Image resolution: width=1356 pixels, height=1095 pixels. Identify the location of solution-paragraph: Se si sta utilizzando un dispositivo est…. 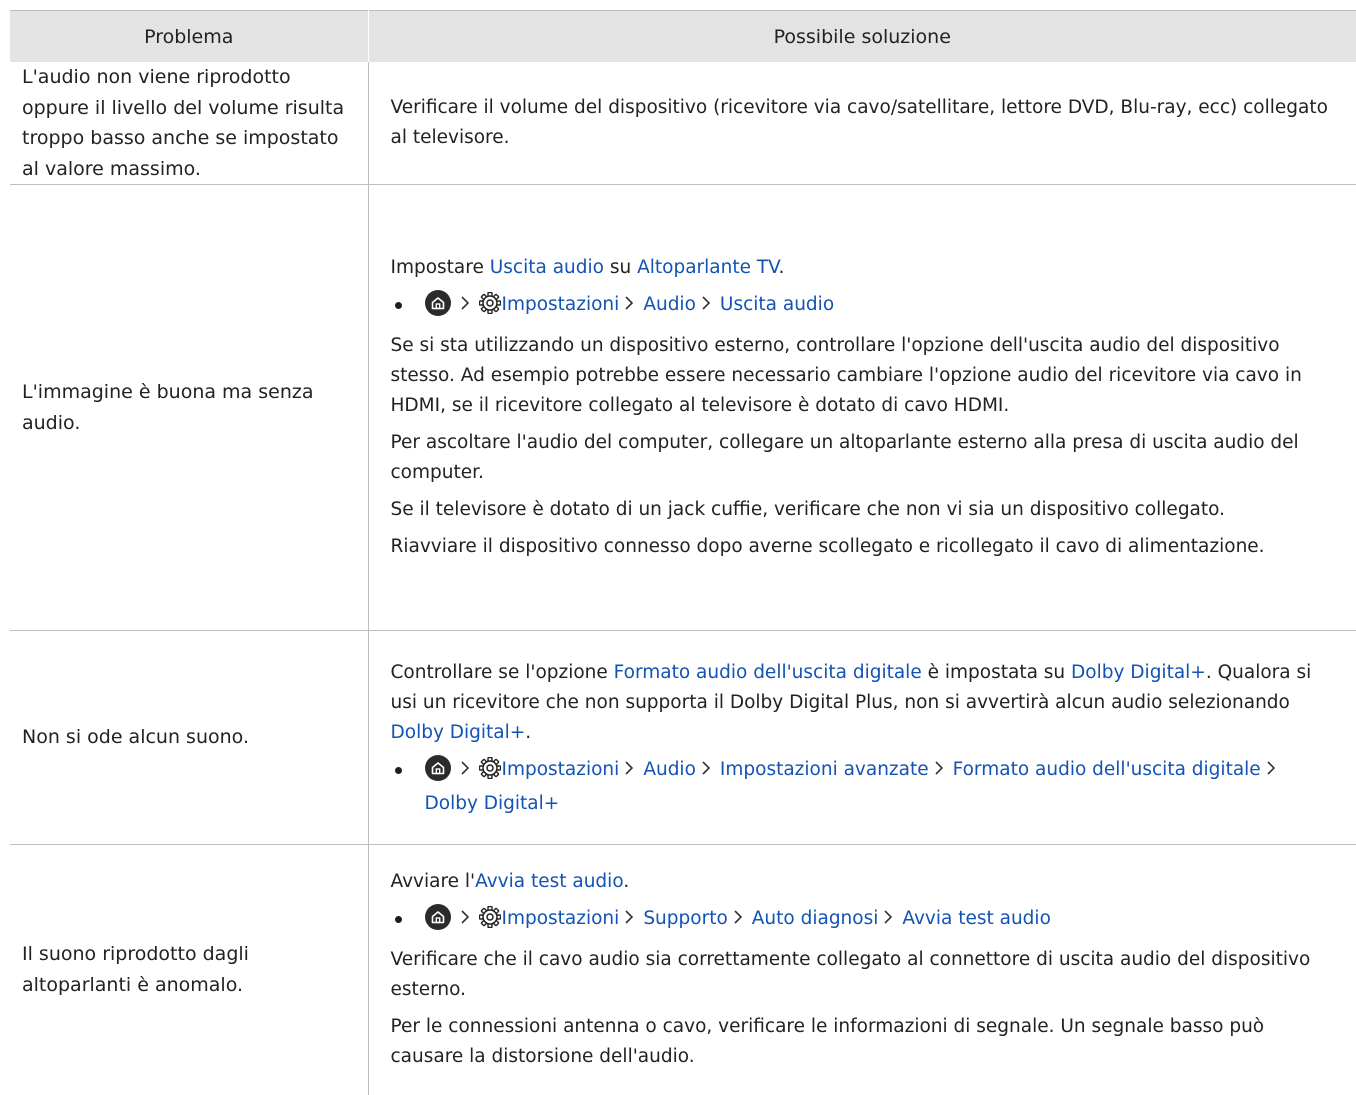
(862, 376).